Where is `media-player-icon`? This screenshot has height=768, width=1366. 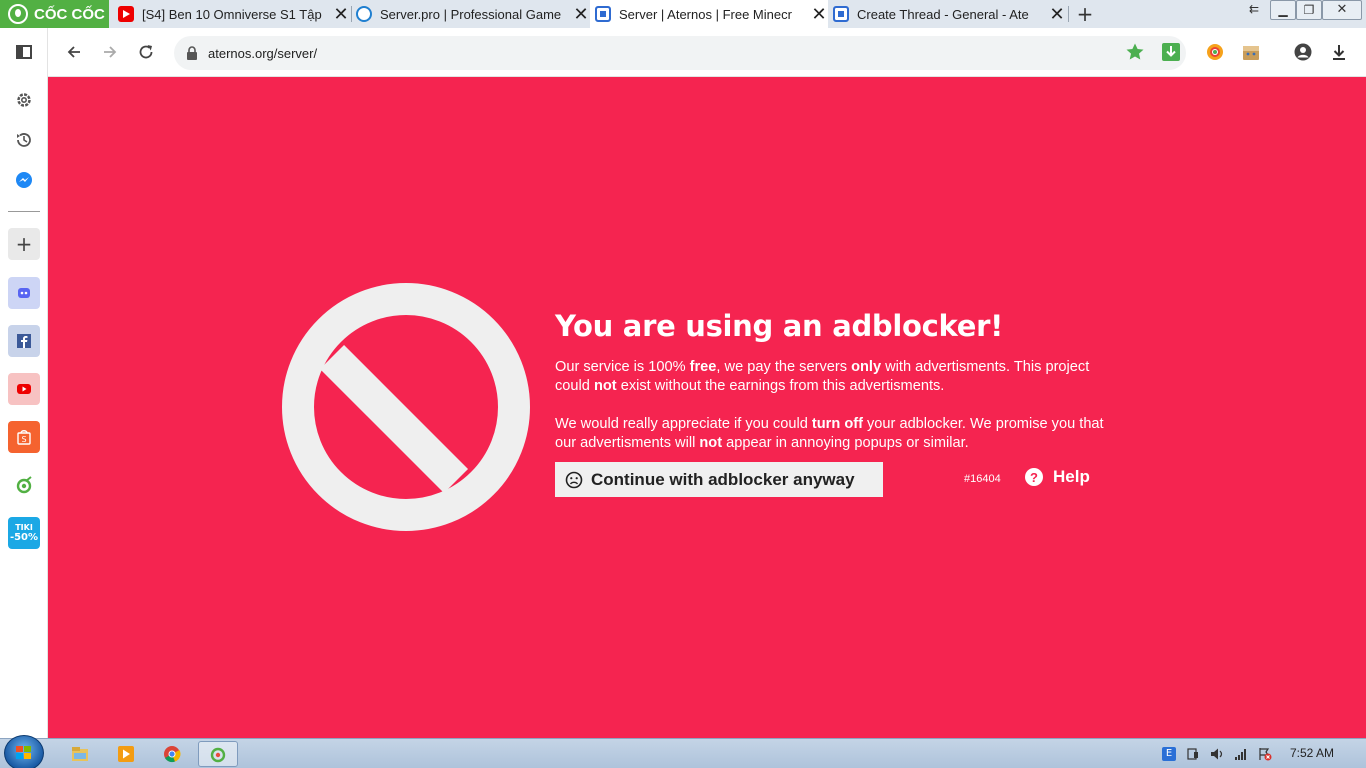
media-player-icon is located at coordinates (126, 754).